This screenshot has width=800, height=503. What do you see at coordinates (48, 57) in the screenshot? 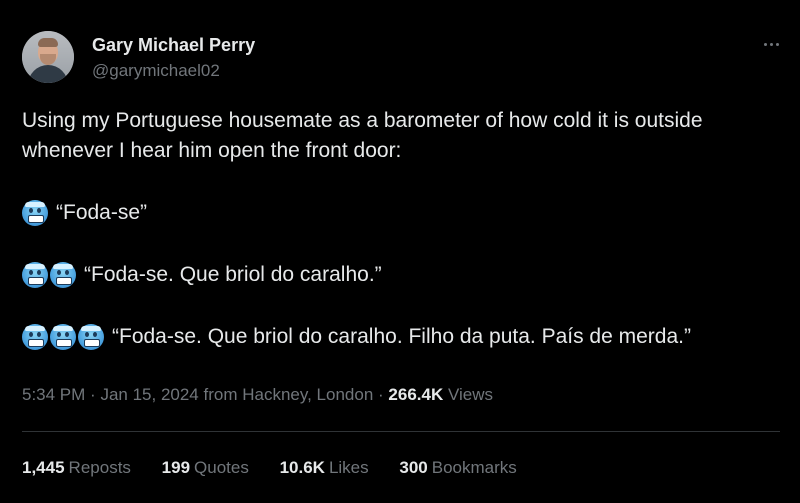
I see `avatar` at bounding box center [48, 57].